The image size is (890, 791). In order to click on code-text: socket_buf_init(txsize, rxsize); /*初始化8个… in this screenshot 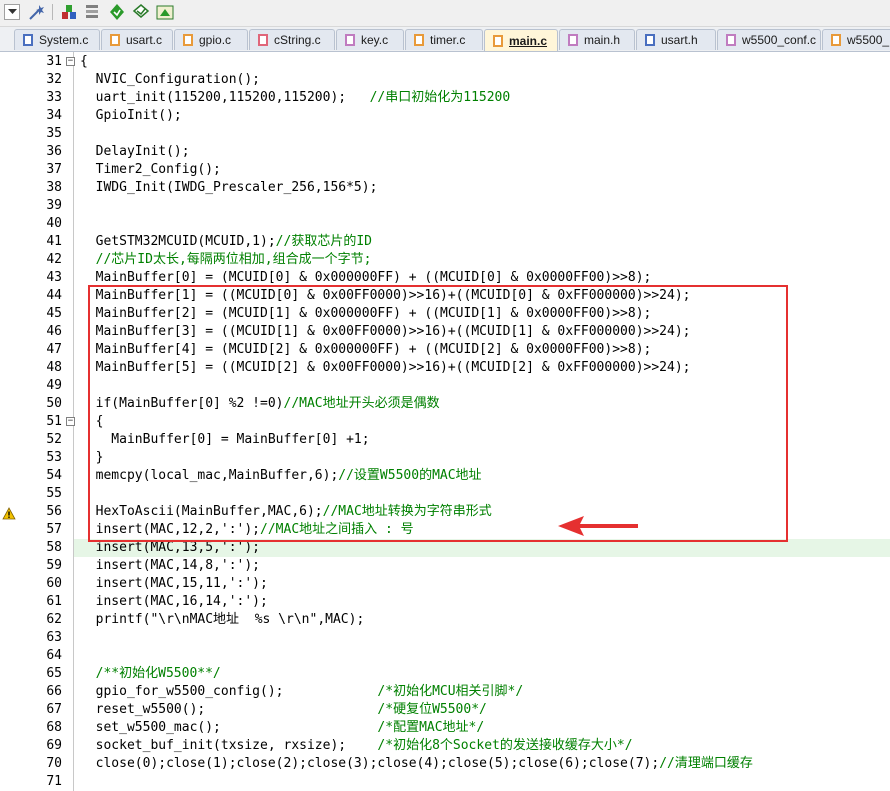, I will do `click(356, 746)`.